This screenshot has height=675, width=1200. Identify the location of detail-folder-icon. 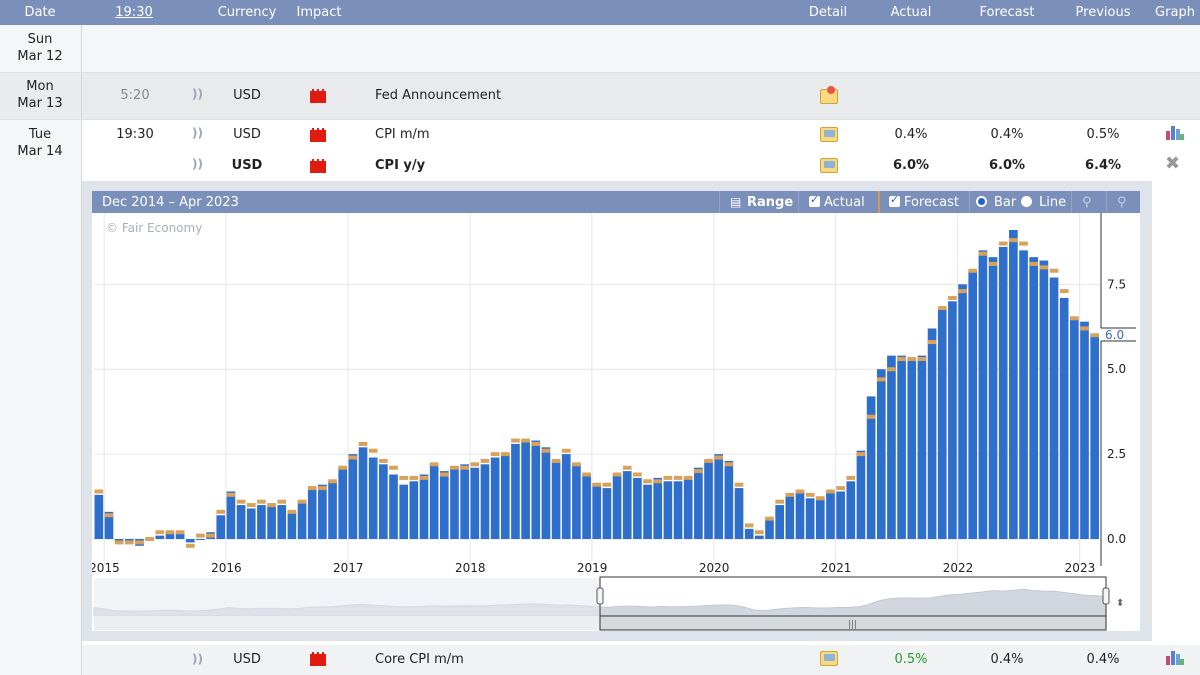
(829, 134).